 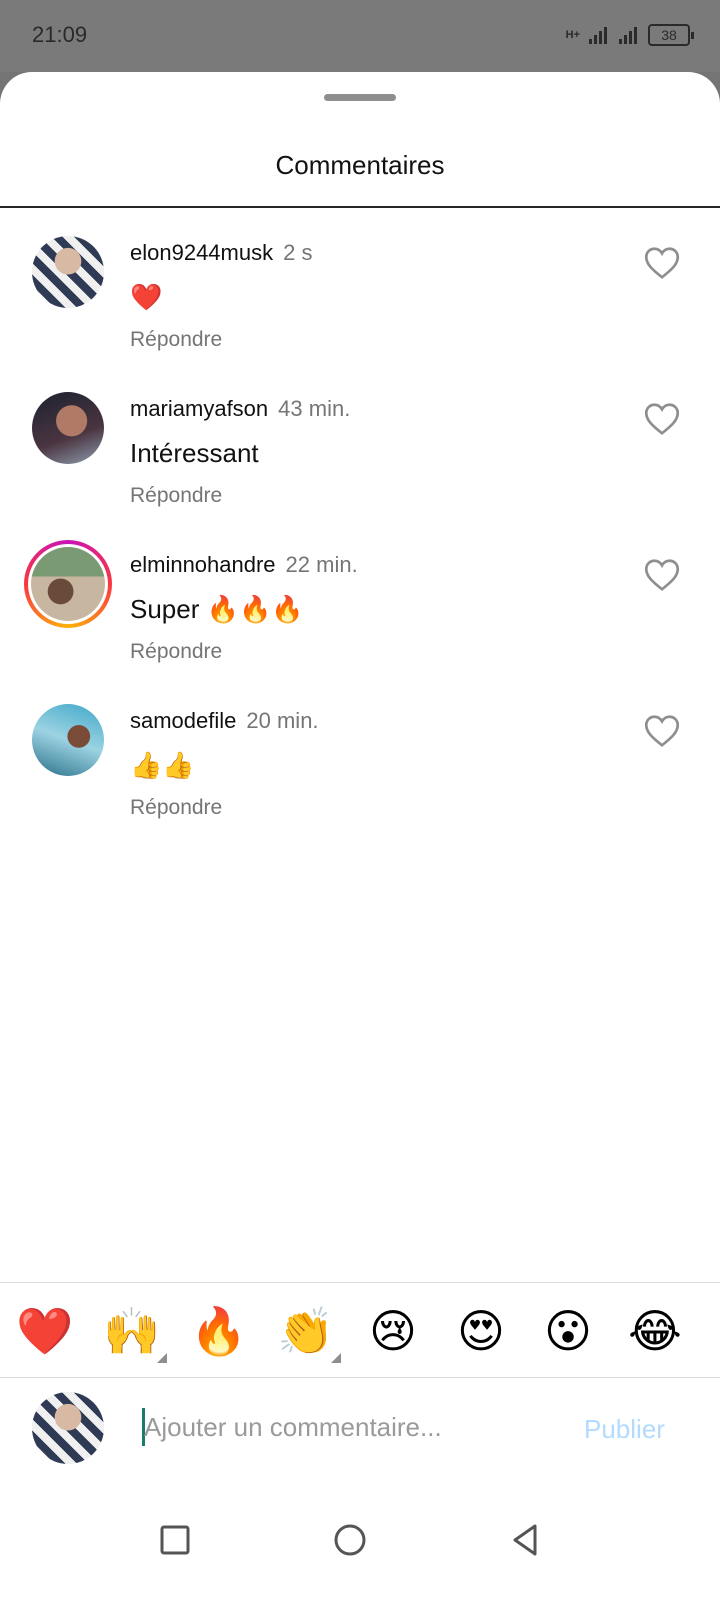 What do you see at coordinates (350, 1540) in the screenshot?
I see `home-circle-icon` at bounding box center [350, 1540].